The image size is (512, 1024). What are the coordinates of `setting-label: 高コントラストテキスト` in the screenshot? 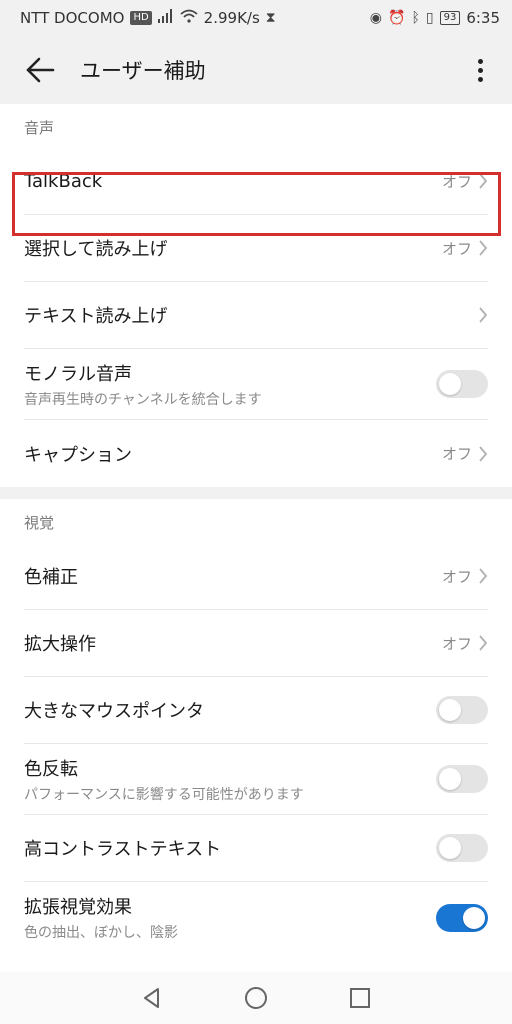 It's located at (123, 849).